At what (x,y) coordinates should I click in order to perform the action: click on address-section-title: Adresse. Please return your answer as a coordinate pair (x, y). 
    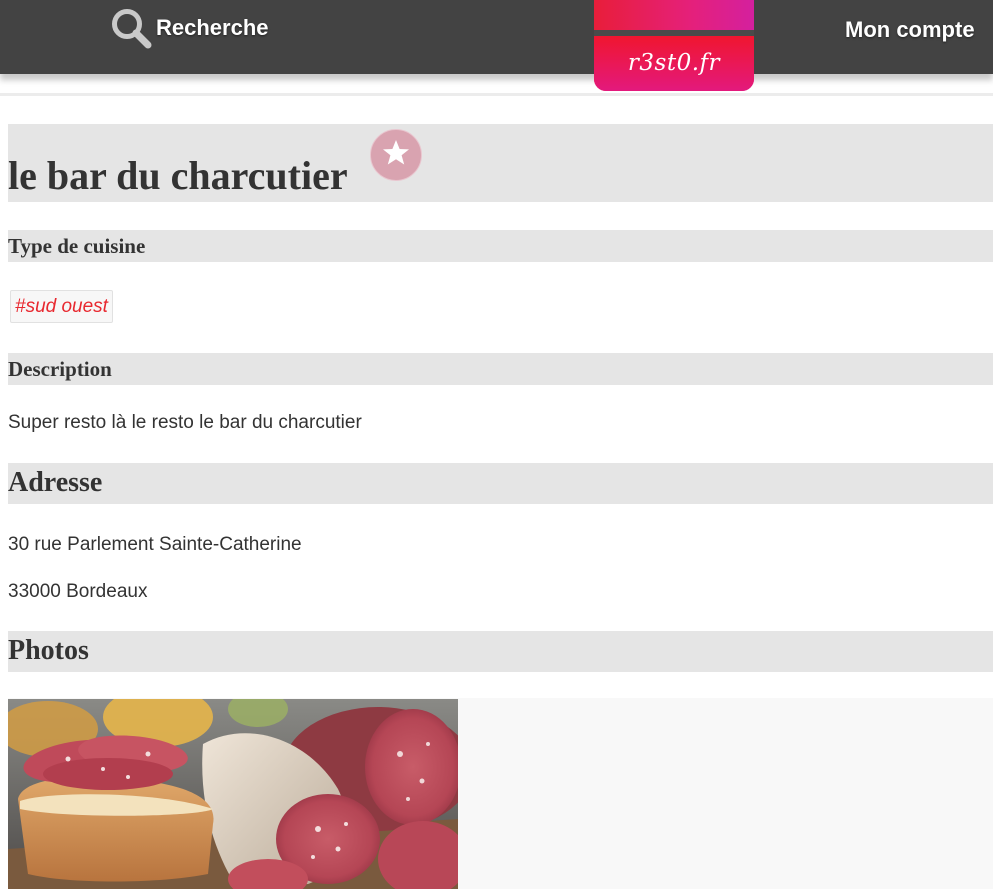
    Looking at the image, I should click on (55, 482).